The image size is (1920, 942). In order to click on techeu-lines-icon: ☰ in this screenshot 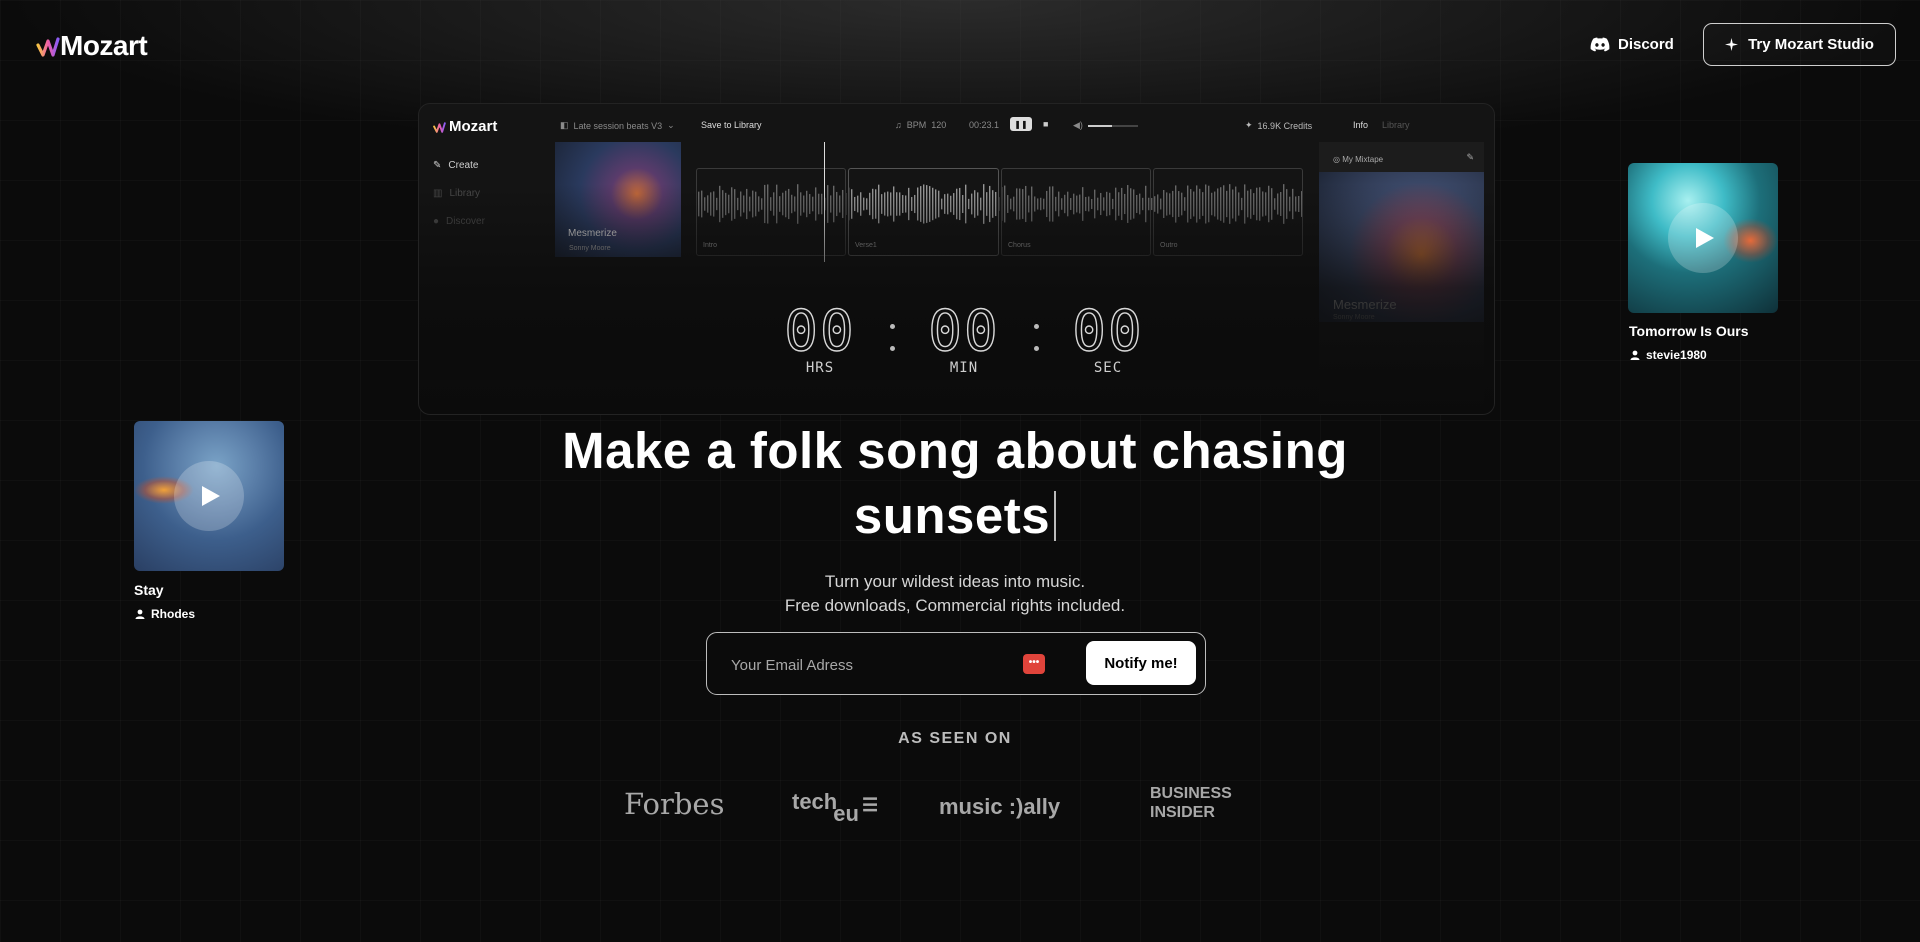, I will do `click(870, 805)`.